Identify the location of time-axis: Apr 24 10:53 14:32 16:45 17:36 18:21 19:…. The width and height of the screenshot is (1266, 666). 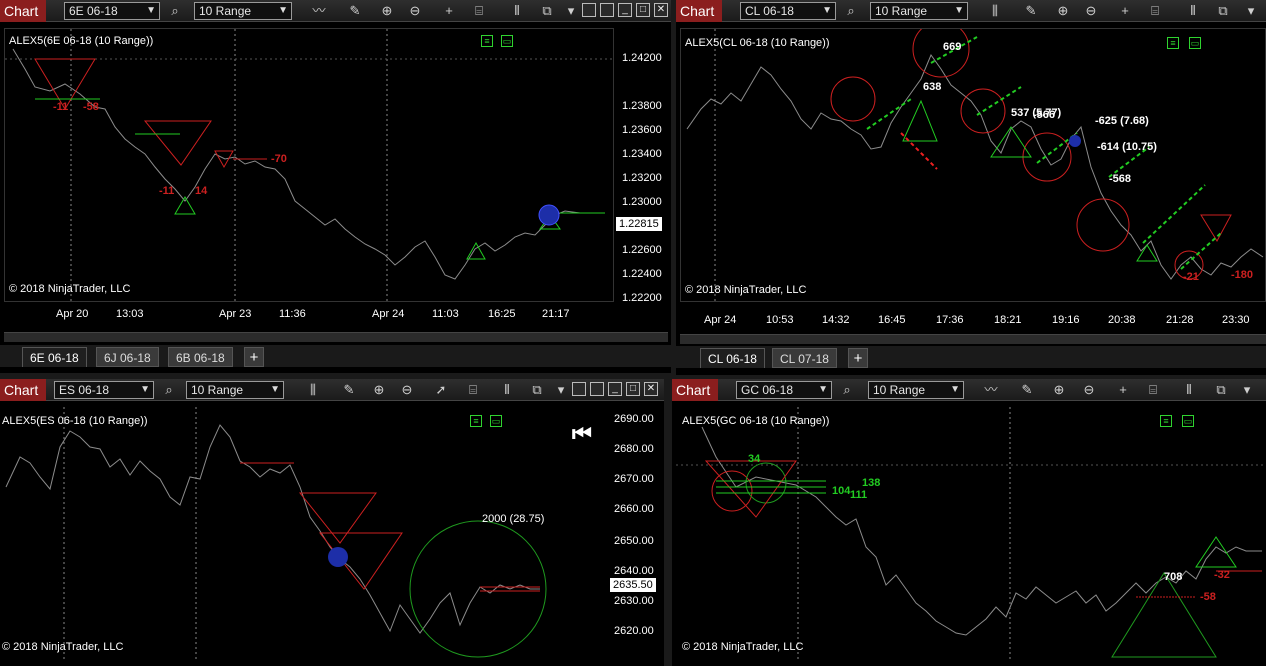
(973, 324).